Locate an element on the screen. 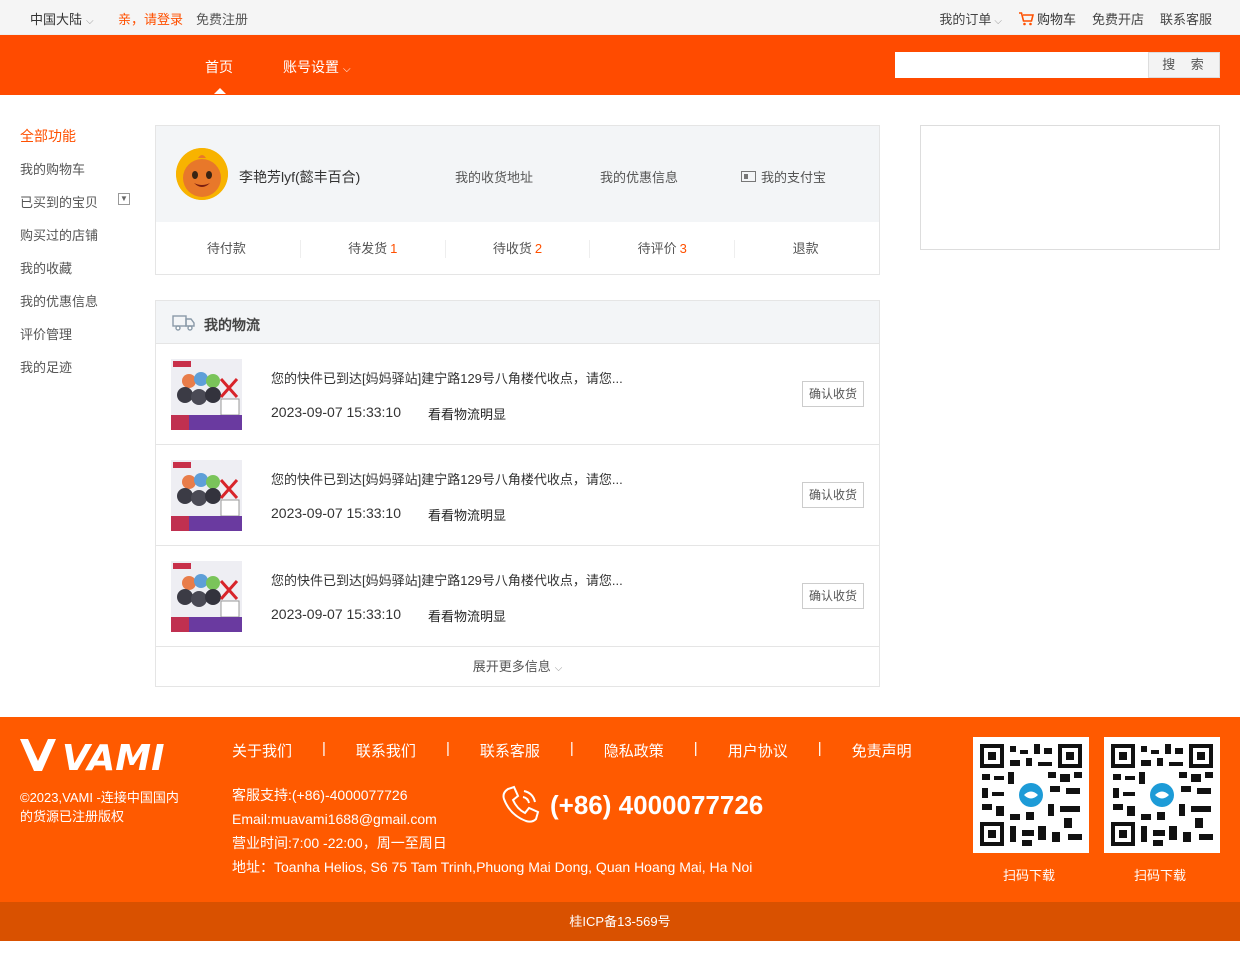  footer-links: 关于我们 | 联系我们 | 联系客服 | 隐私政策 | 用户协议 | 免责声明 is located at coordinates (572, 750).